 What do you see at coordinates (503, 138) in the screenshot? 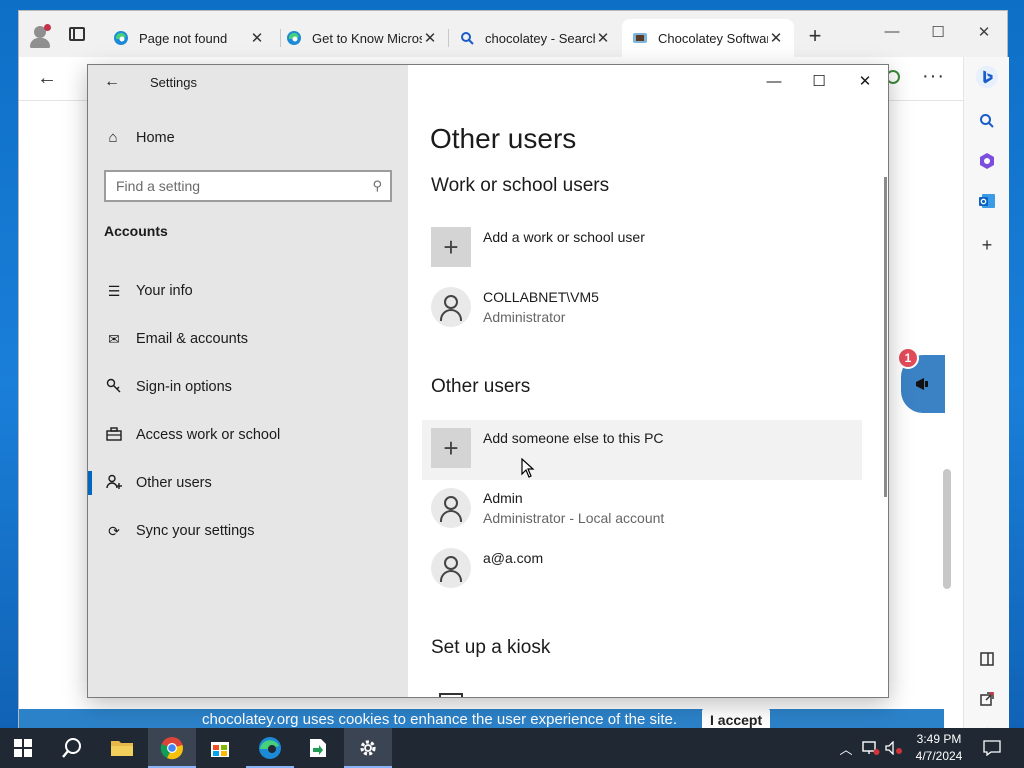
I see `page-title: Other users` at bounding box center [503, 138].